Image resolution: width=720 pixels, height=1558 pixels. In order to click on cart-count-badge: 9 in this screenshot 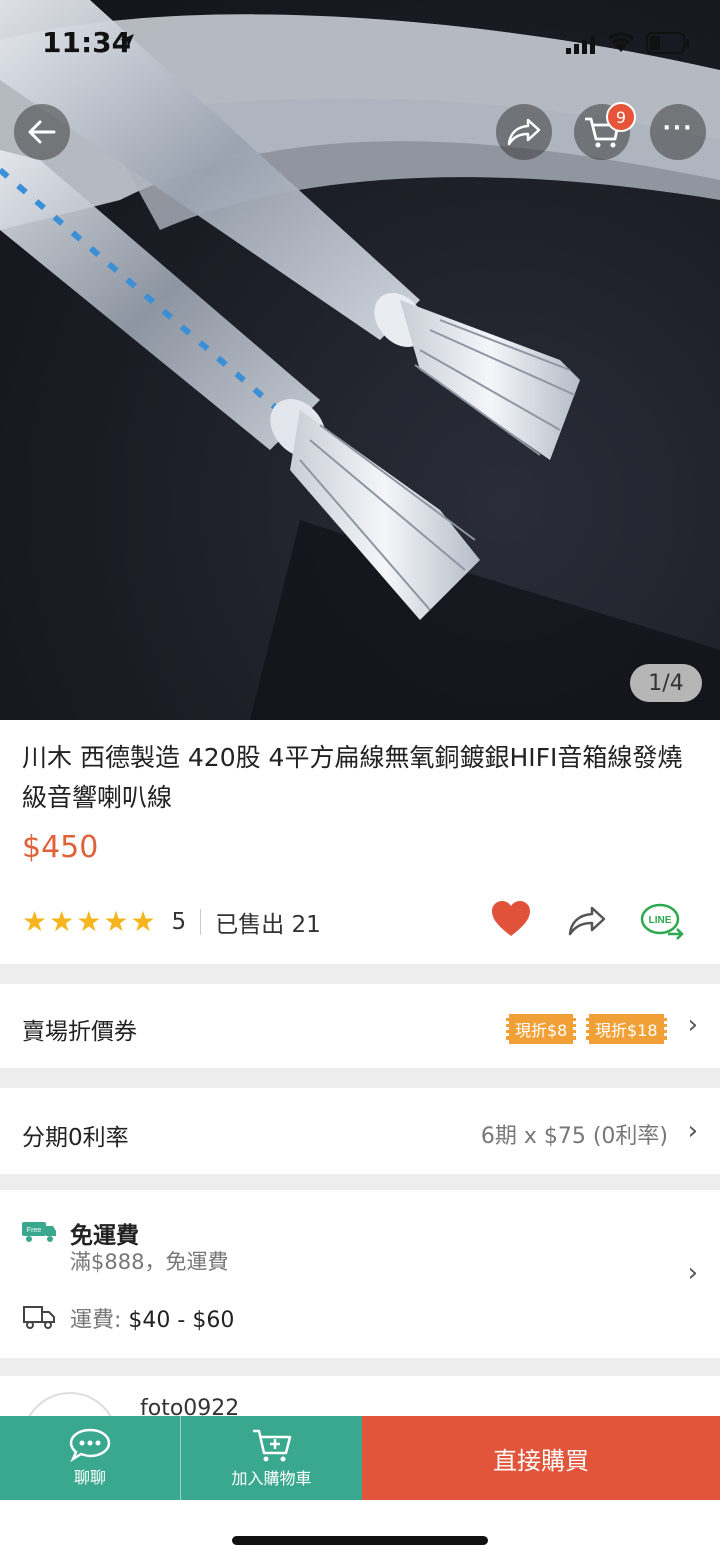, I will do `click(621, 117)`.